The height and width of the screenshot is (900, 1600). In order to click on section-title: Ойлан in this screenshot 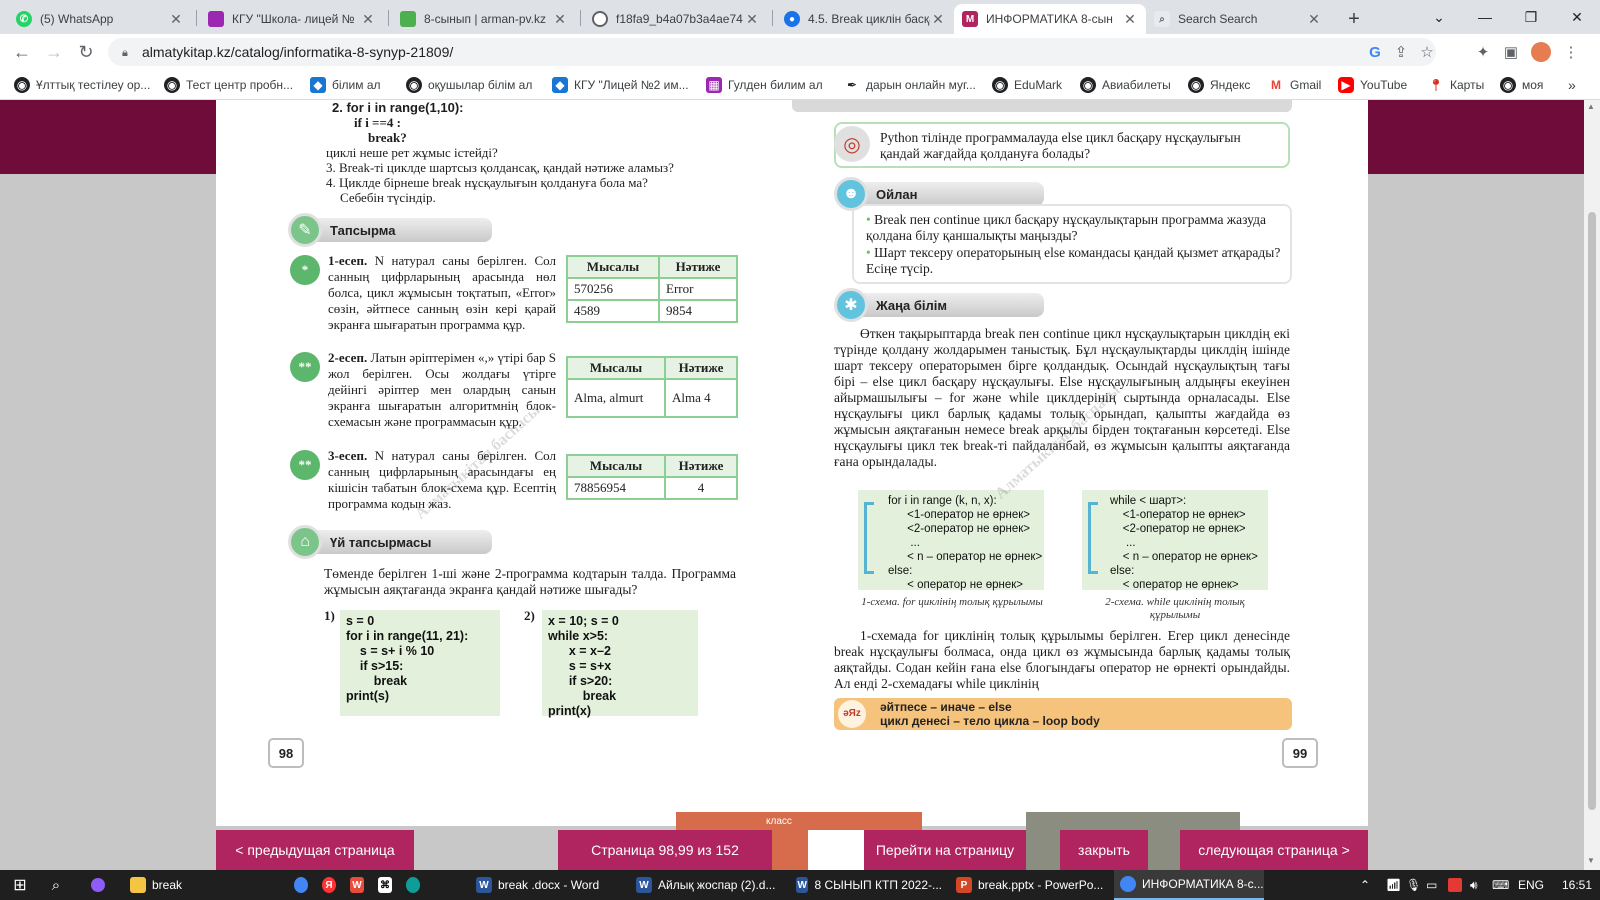, I will do `click(951, 194)`.